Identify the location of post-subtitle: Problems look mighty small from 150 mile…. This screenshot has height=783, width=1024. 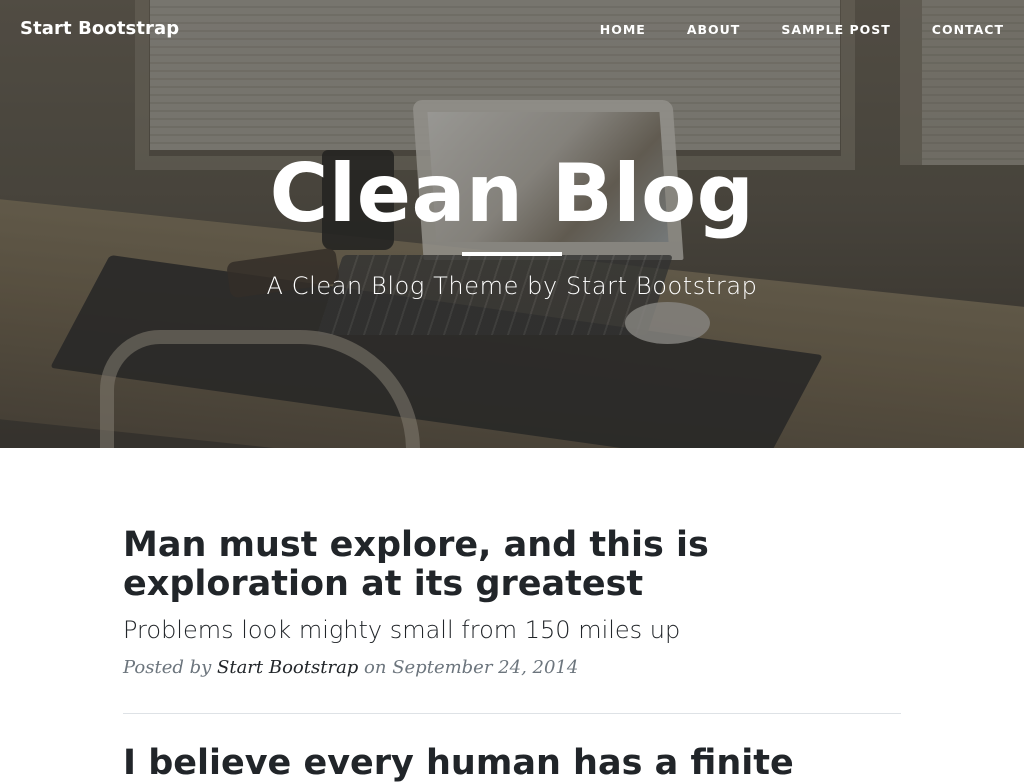
(512, 630).